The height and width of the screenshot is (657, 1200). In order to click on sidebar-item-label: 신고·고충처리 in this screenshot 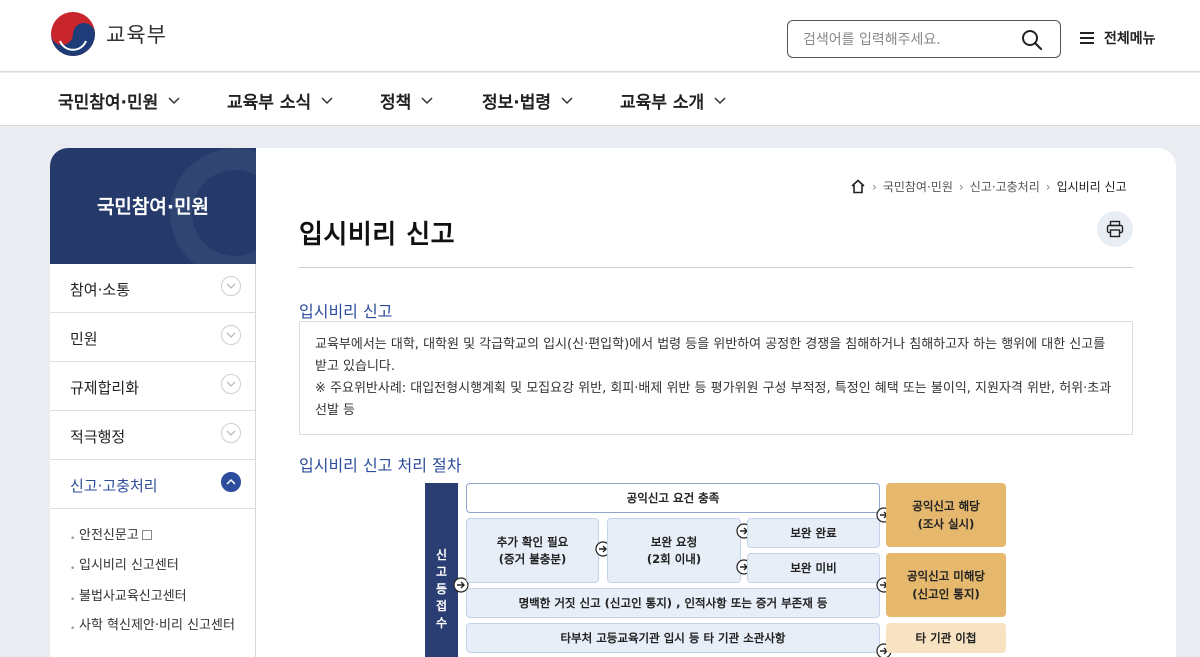, I will do `click(114, 486)`.